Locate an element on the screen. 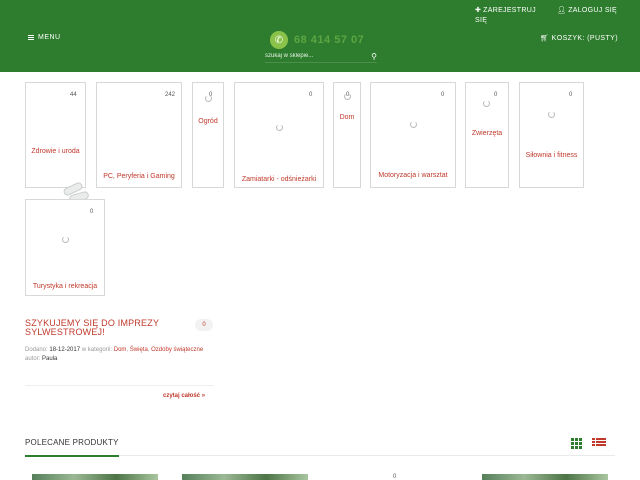 This screenshot has height=480, width=640. cart-label: KOSZYK: (PUSTY) is located at coordinates (584, 38).